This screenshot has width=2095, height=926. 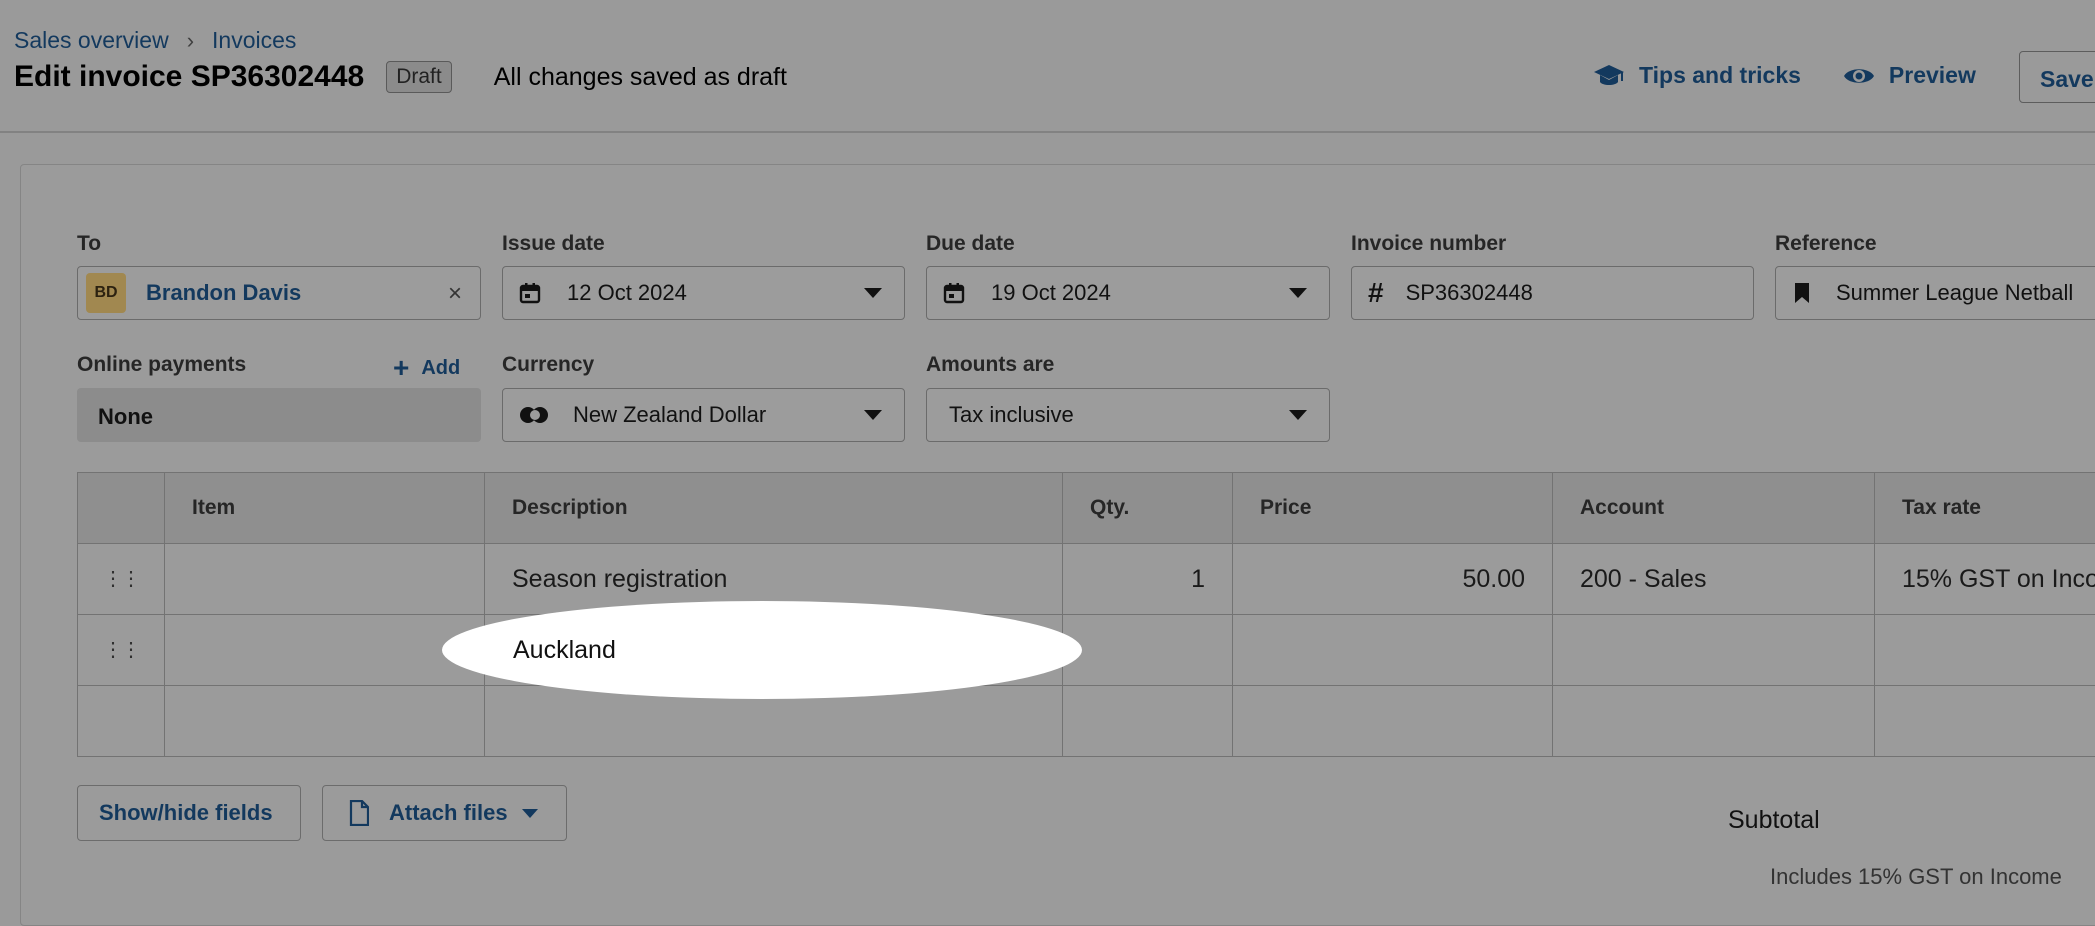 What do you see at coordinates (1393, 508) in the screenshot?
I see `price-header: Price` at bounding box center [1393, 508].